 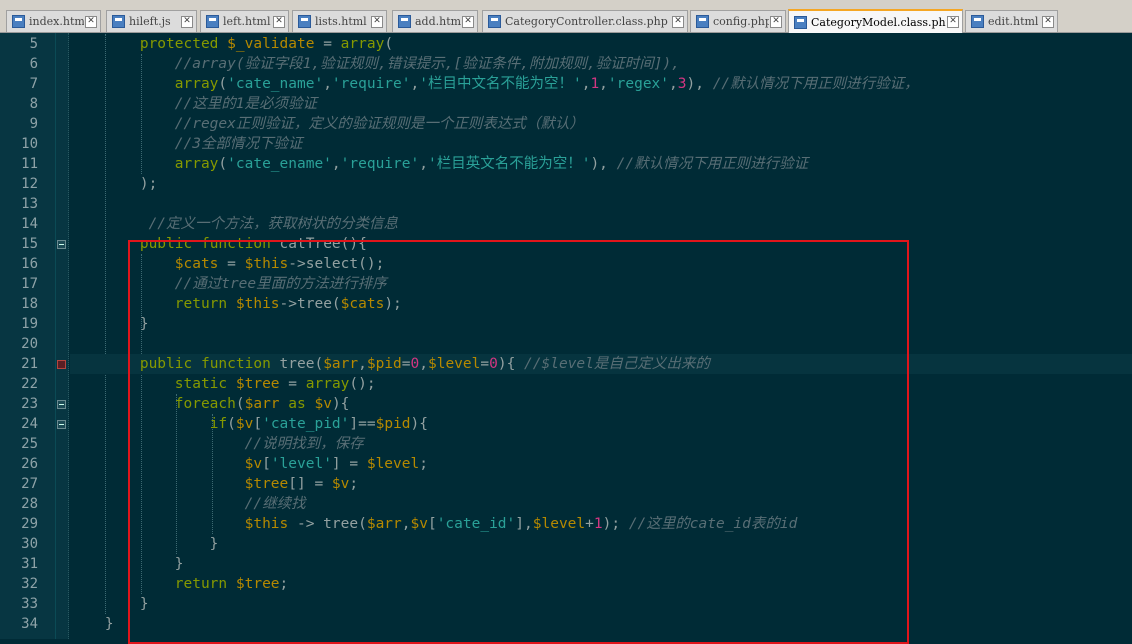 I want to click on line-number: 23, so click(x=29, y=404).